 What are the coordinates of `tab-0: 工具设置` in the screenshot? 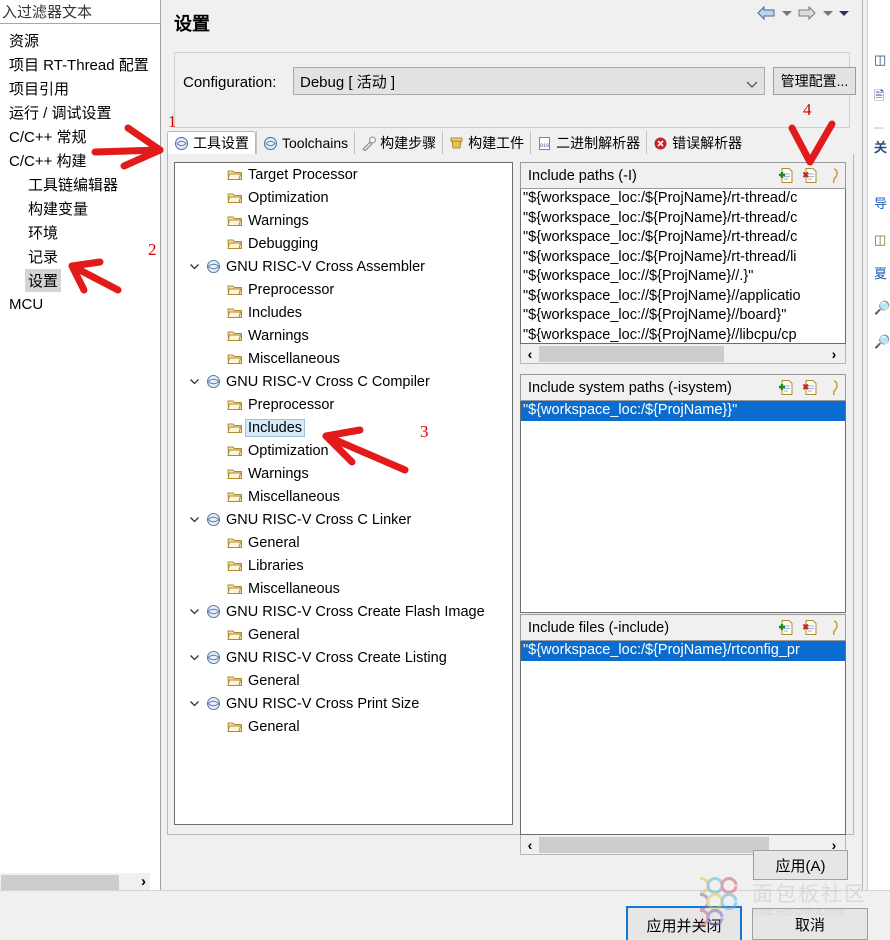 It's located at (211, 143).